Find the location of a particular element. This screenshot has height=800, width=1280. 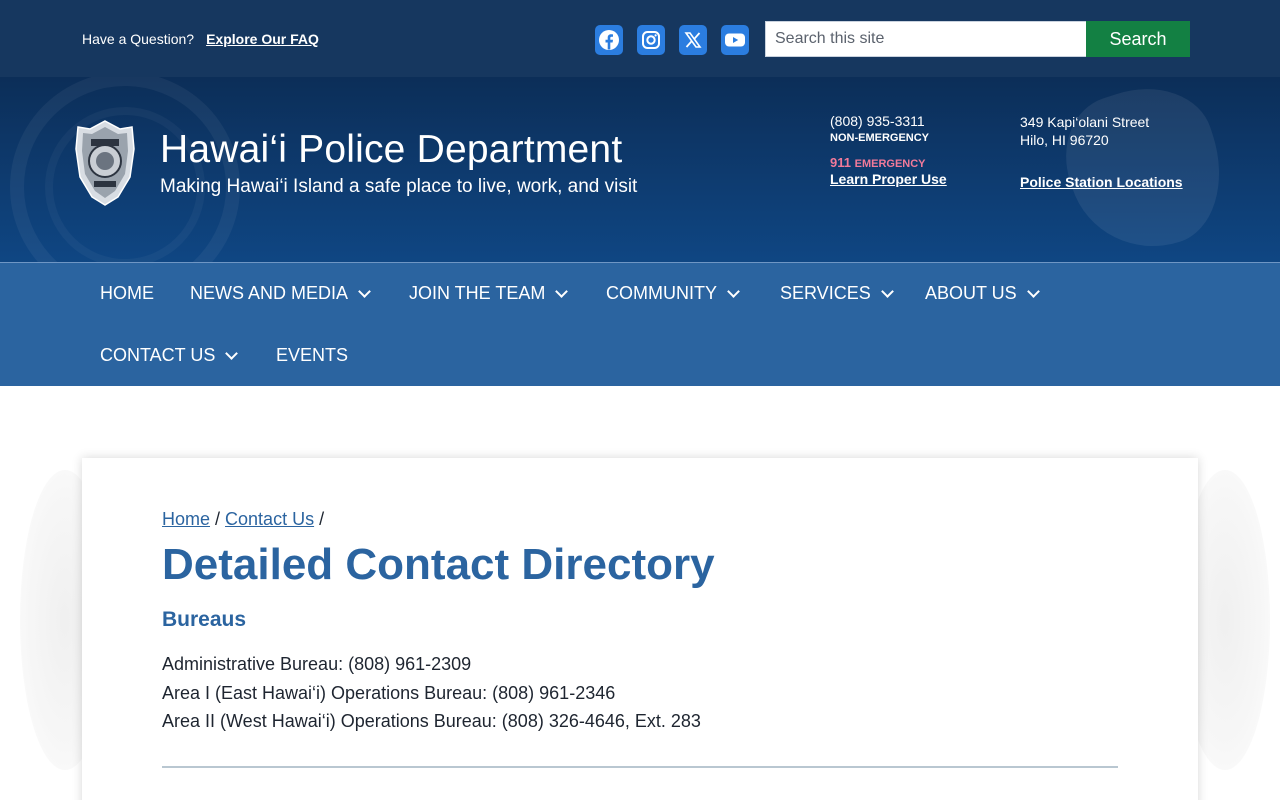

station-locations-link: Police Station Locations is located at coordinates (1101, 182).